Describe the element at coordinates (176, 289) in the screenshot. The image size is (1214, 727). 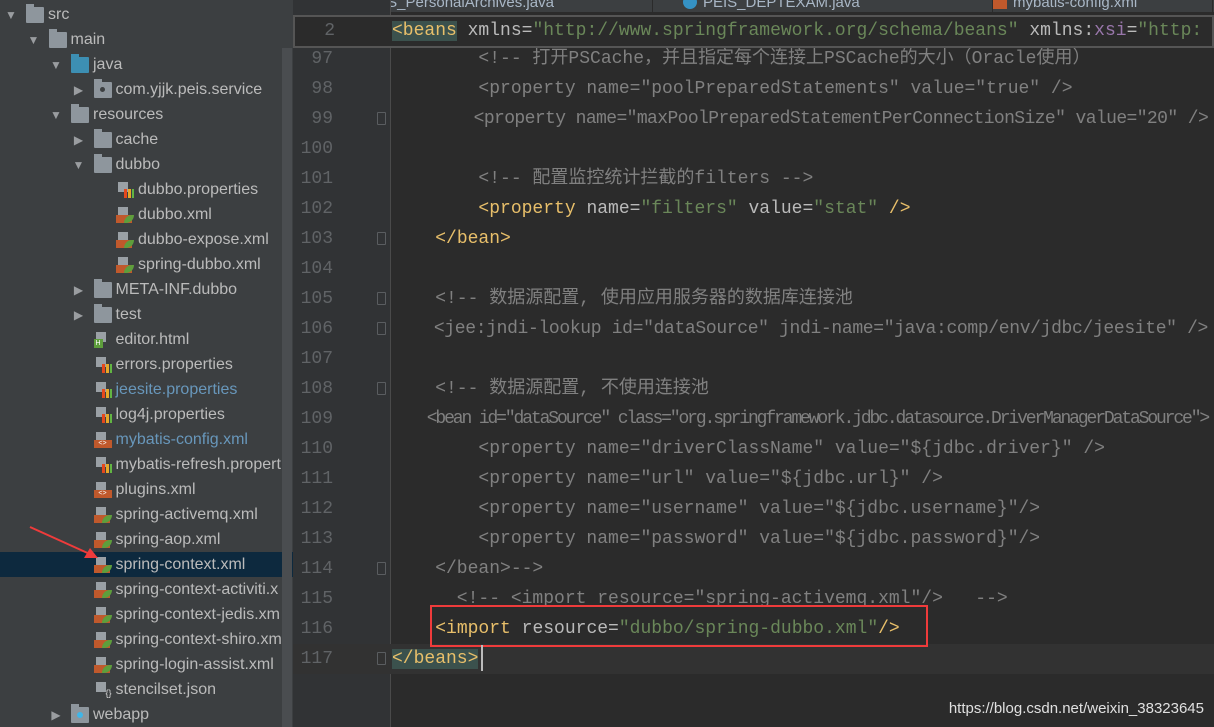
I see `tree-item-label: META-INF.dubbo` at that location.